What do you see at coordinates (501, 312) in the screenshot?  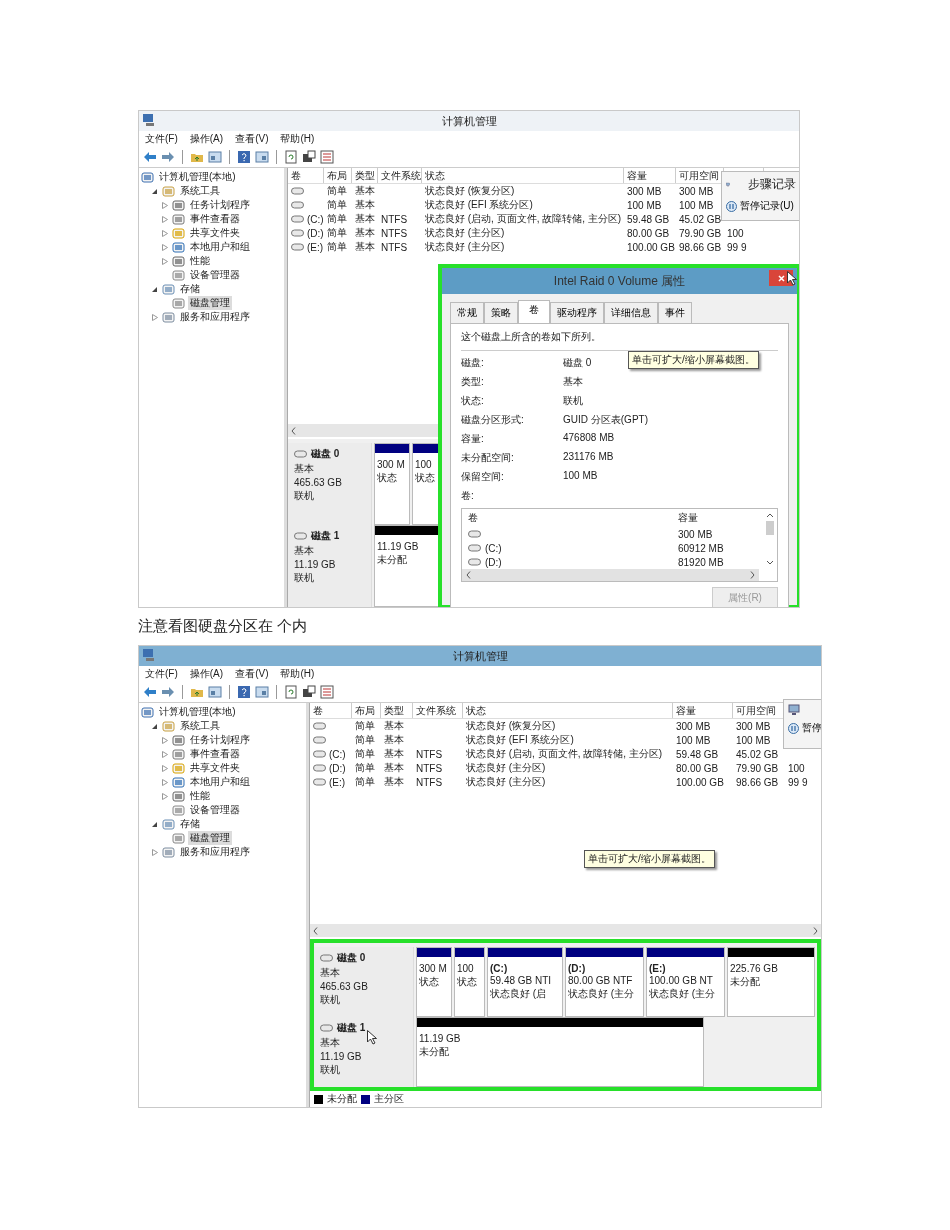 I see `tab: 策略` at bounding box center [501, 312].